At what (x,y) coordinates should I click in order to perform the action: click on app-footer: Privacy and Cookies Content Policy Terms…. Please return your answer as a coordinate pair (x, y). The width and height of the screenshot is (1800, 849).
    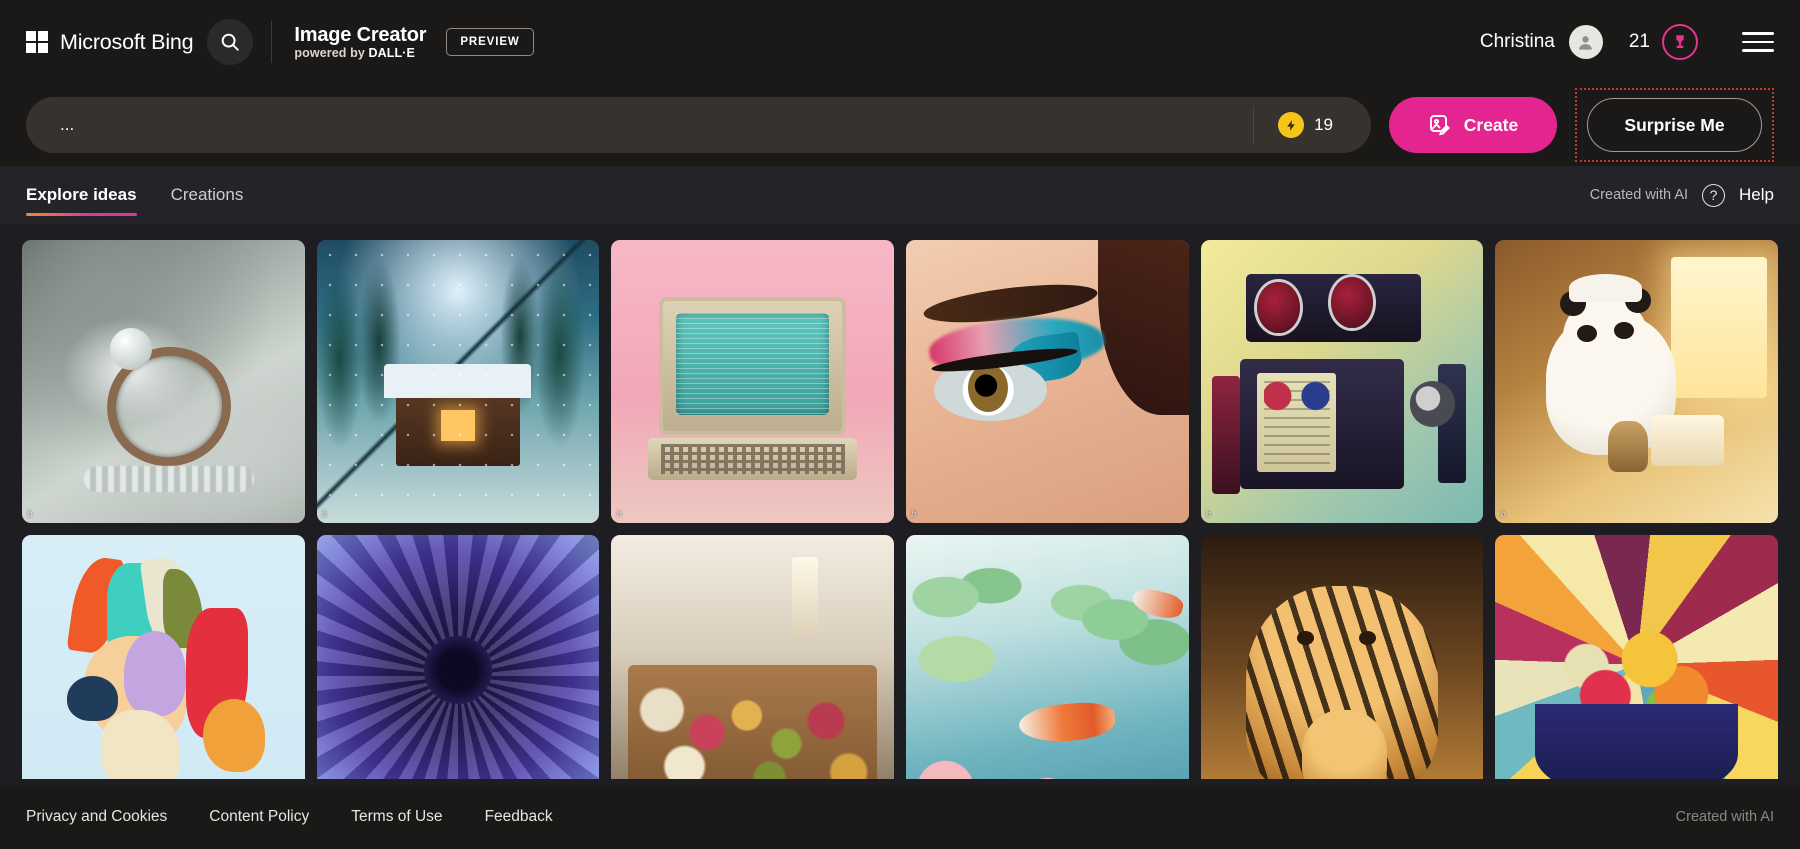
    Looking at the image, I should click on (900, 817).